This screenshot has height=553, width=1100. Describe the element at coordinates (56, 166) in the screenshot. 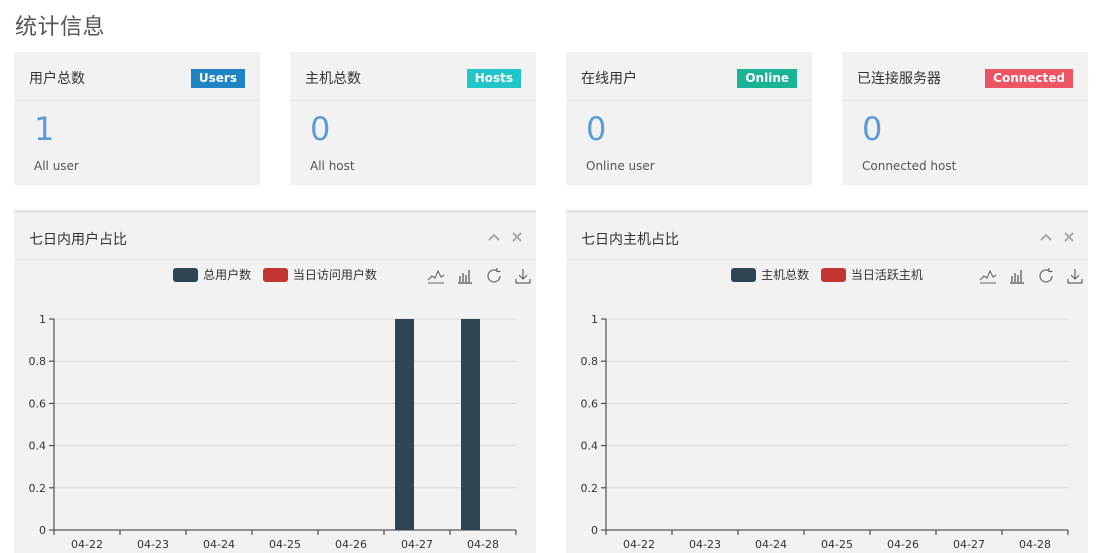

I see `card-subtitle: All user` at that location.